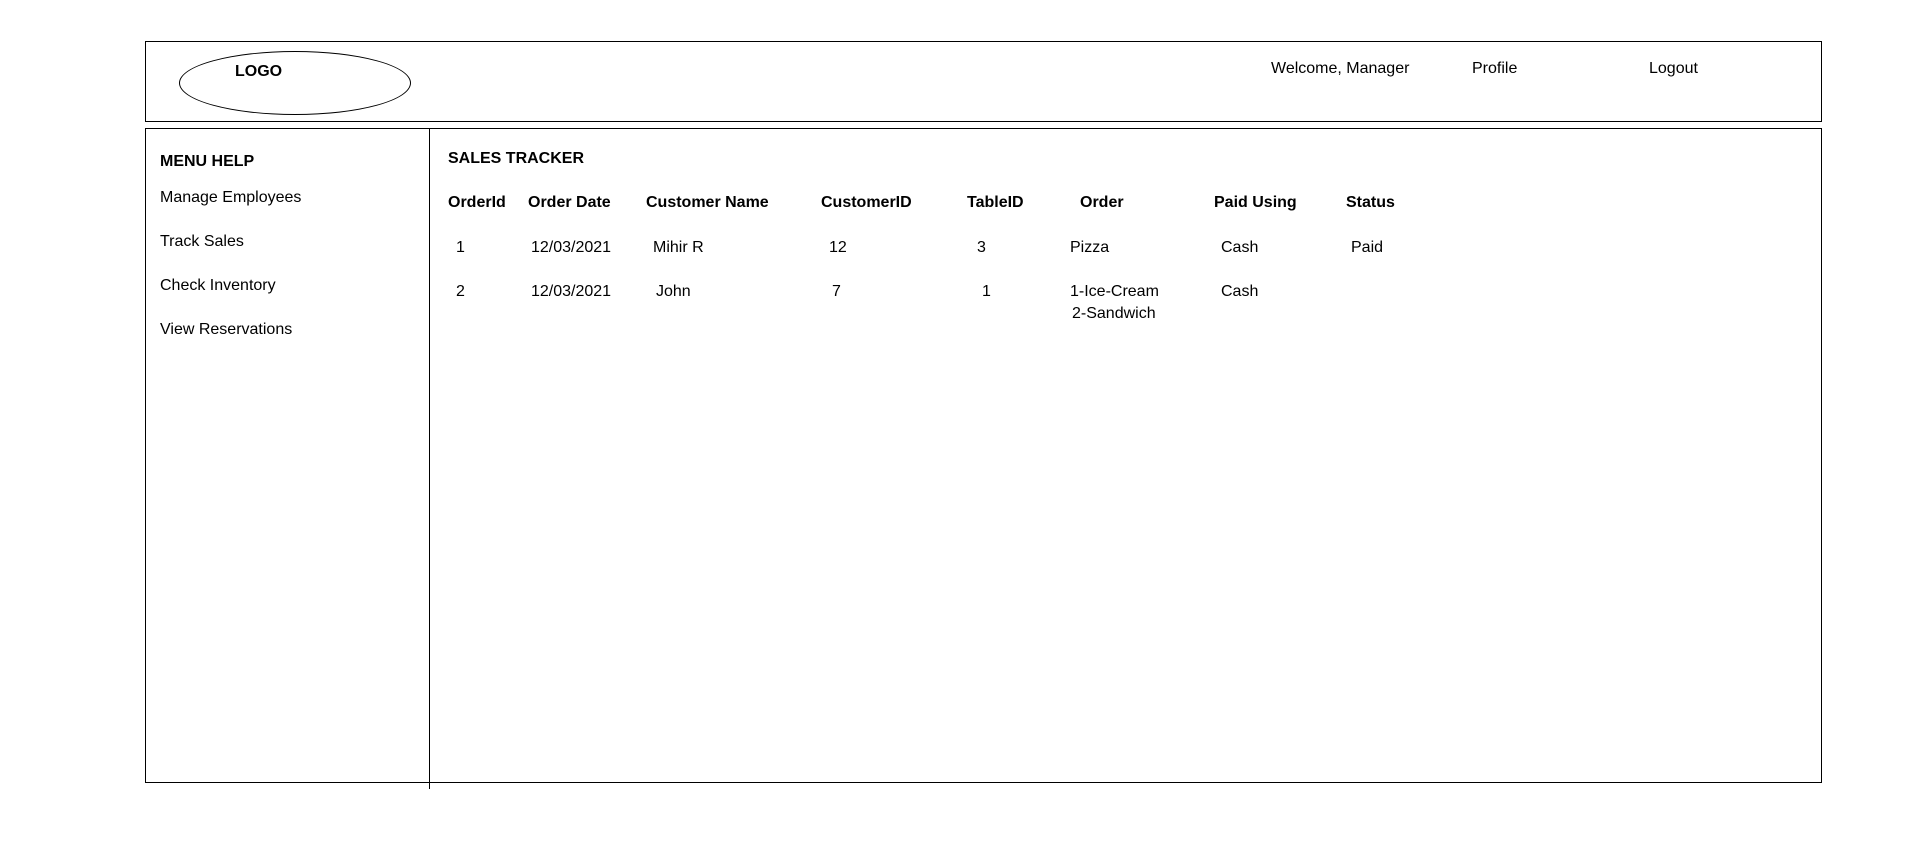 The width and height of the screenshot is (1914, 842). I want to click on cell-order-id: 1, so click(460, 247).